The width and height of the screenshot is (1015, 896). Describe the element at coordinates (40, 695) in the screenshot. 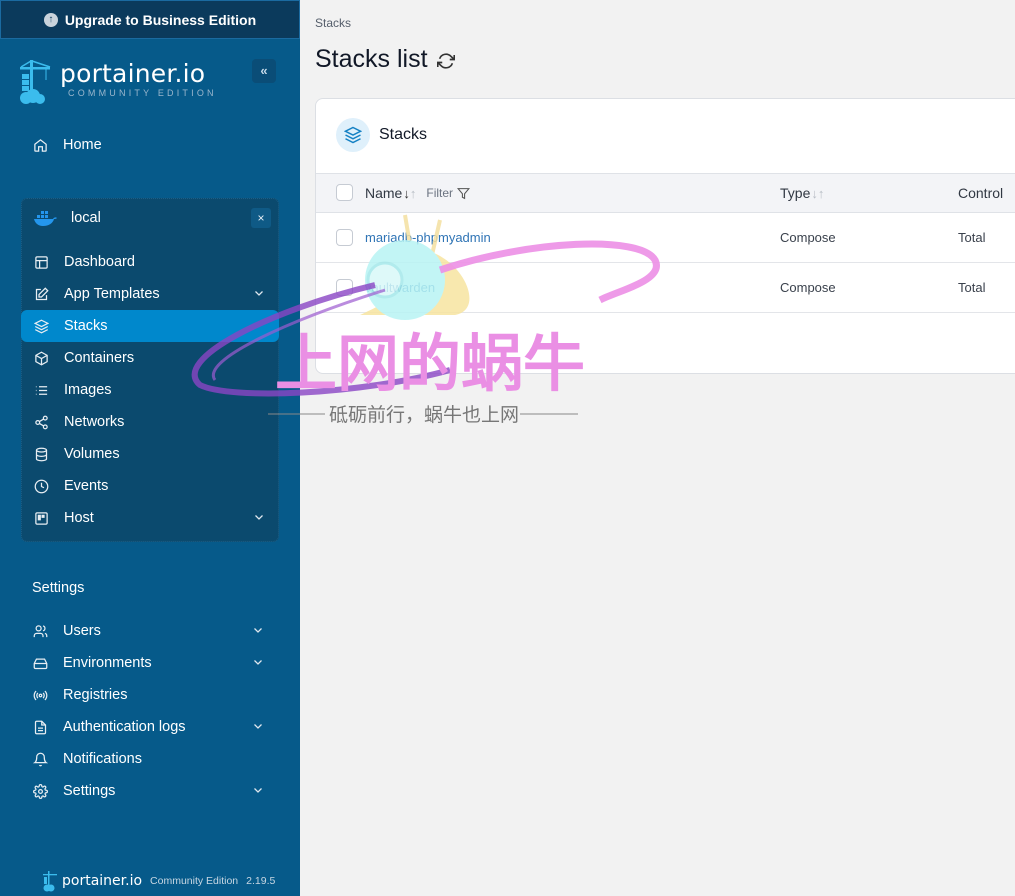

I see `radio-icon` at that location.